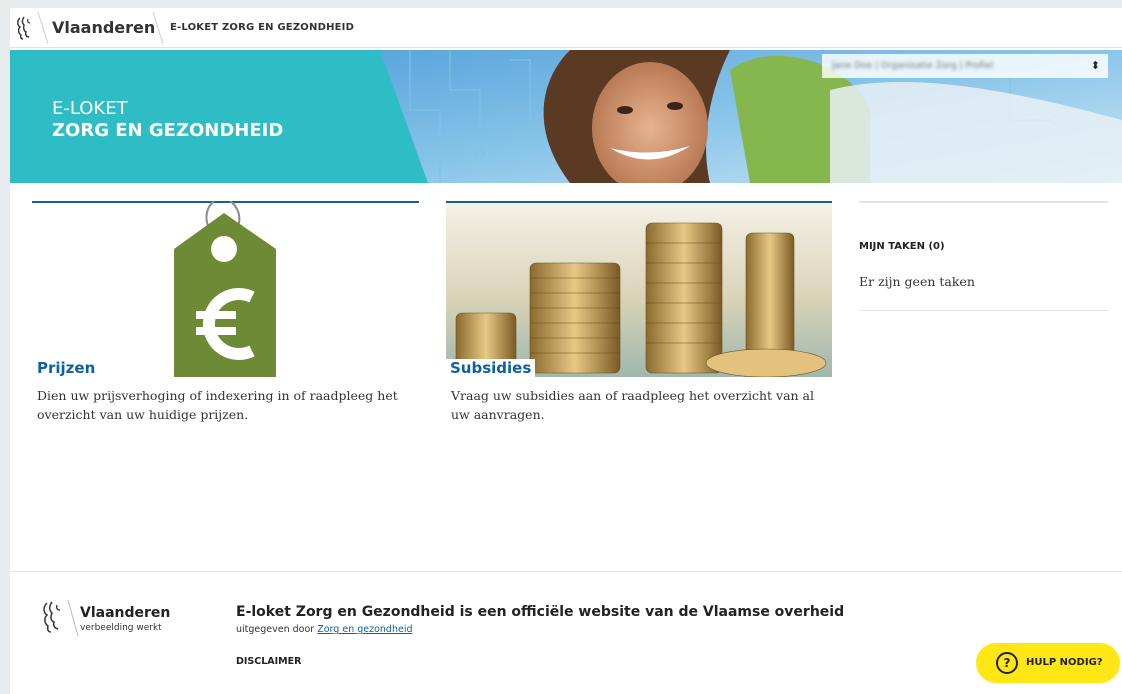 The height and width of the screenshot is (694, 1122). I want to click on top-bar: Vlaanderen E-LOKET ZORG EN GEZONDHEID, so click(566, 28).